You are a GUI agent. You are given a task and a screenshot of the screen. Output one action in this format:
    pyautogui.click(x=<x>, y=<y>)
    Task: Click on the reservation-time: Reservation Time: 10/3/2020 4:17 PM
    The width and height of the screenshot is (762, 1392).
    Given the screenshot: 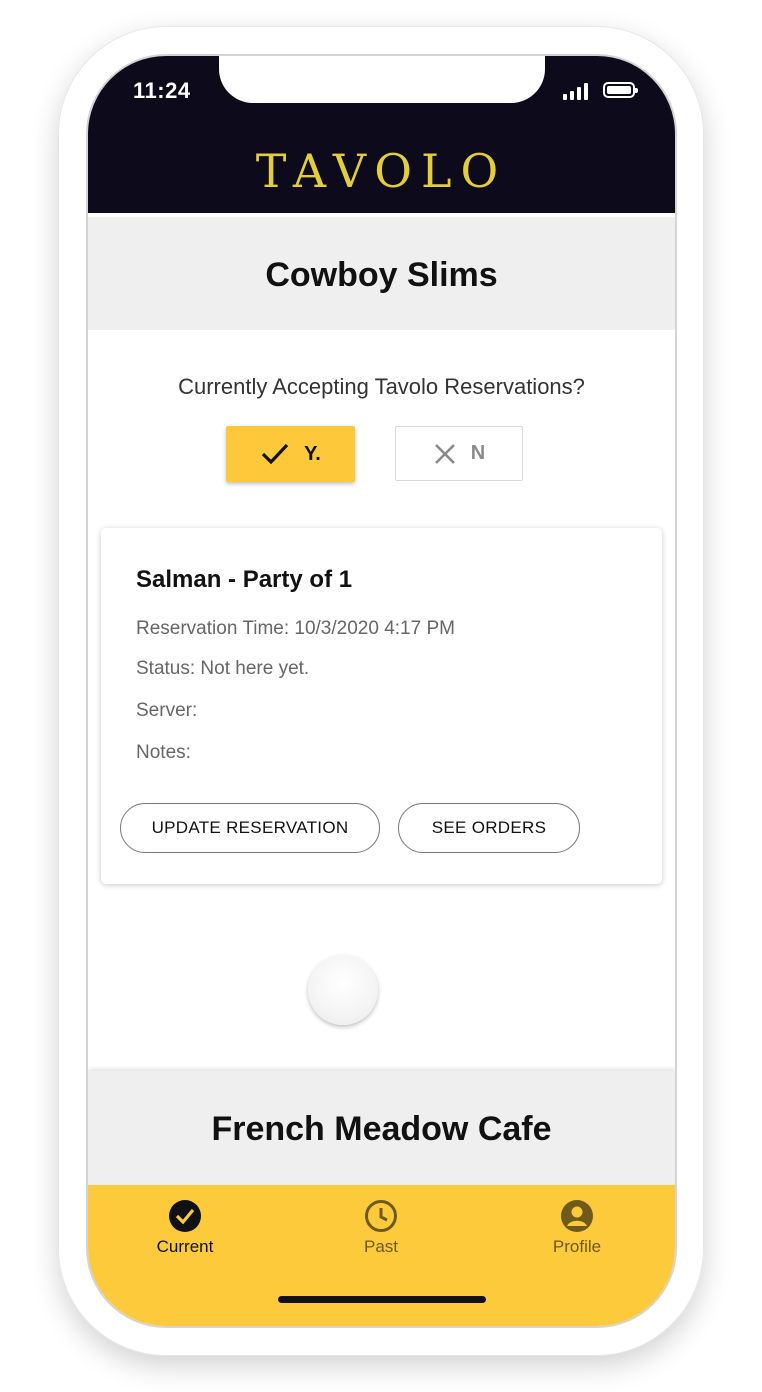 What is the action you would take?
    pyautogui.click(x=295, y=628)
    